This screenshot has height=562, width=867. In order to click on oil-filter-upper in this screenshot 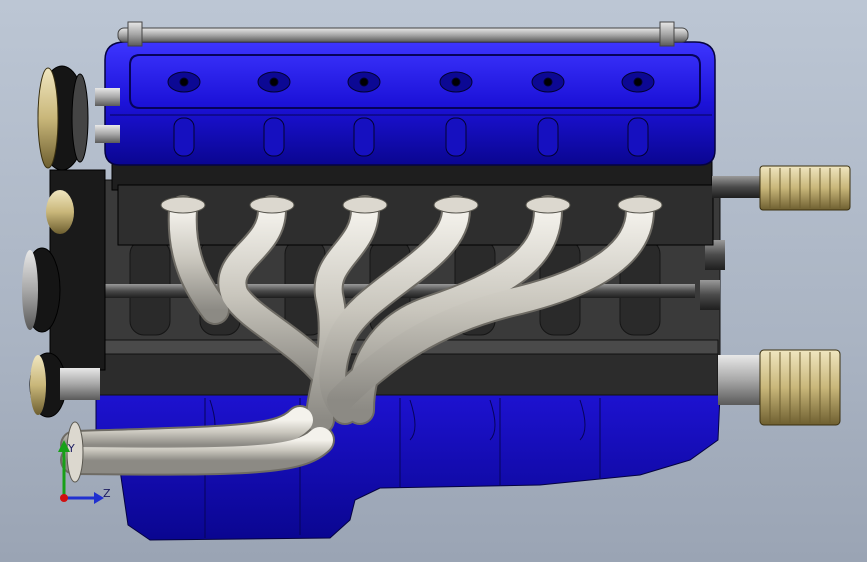, I will do `click(781, 188)`.